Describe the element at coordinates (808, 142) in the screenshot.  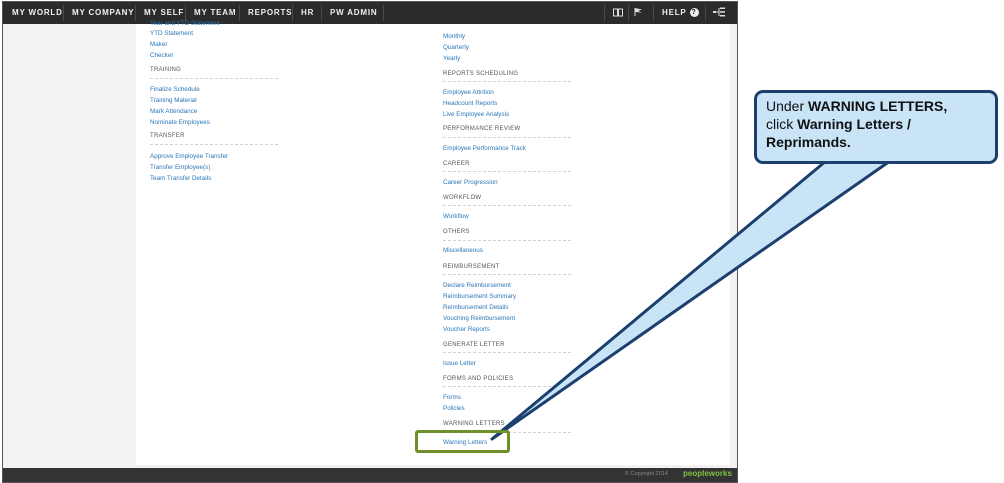
I see `callout-line-3: Reprimands.` at that location.